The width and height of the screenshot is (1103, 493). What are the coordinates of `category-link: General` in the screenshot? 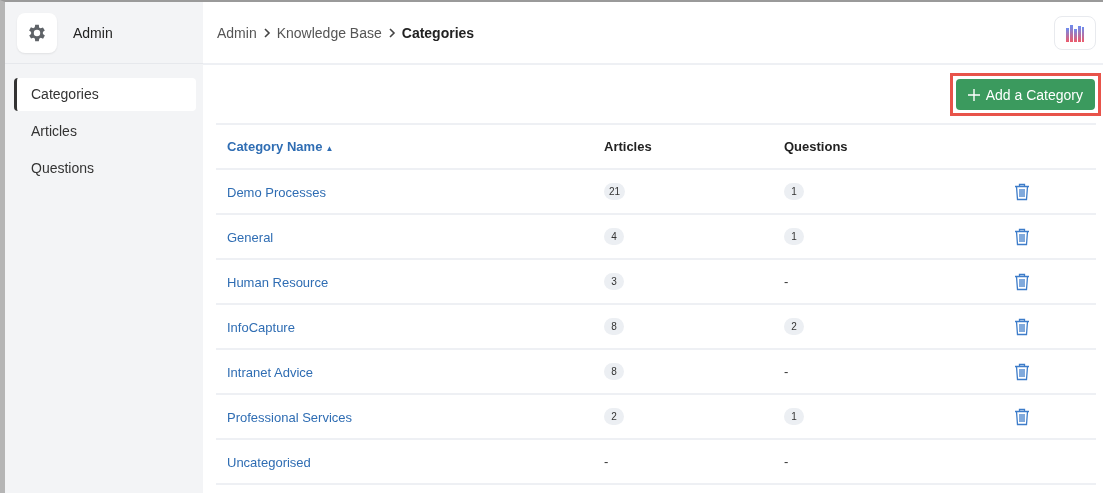 It's located at (250, 237).